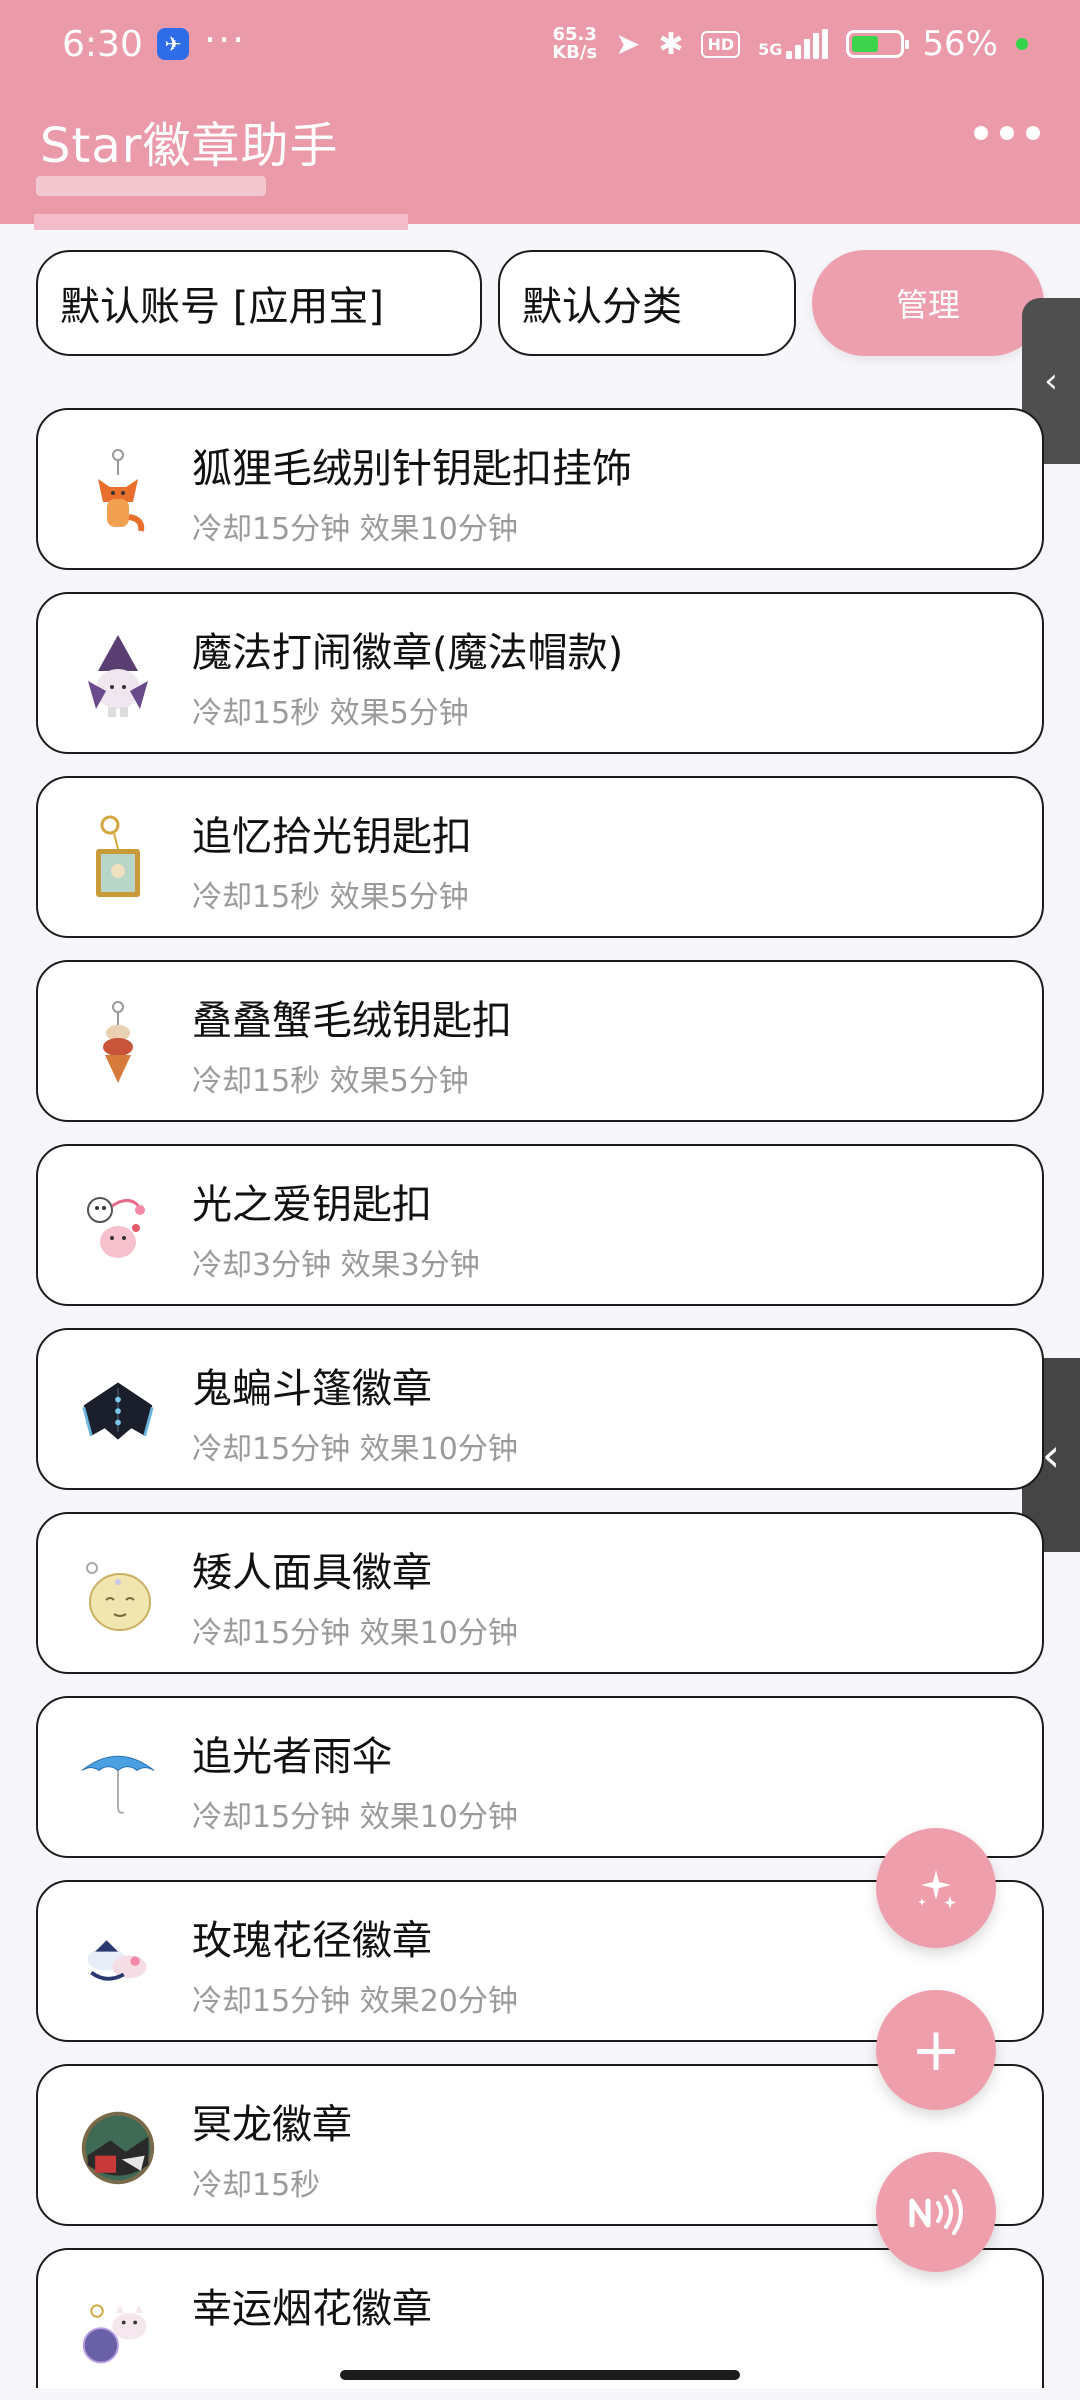  Describe the element at coordinates (225, 40) in the screenshot. I see `status-more-icon: ···` at that location.